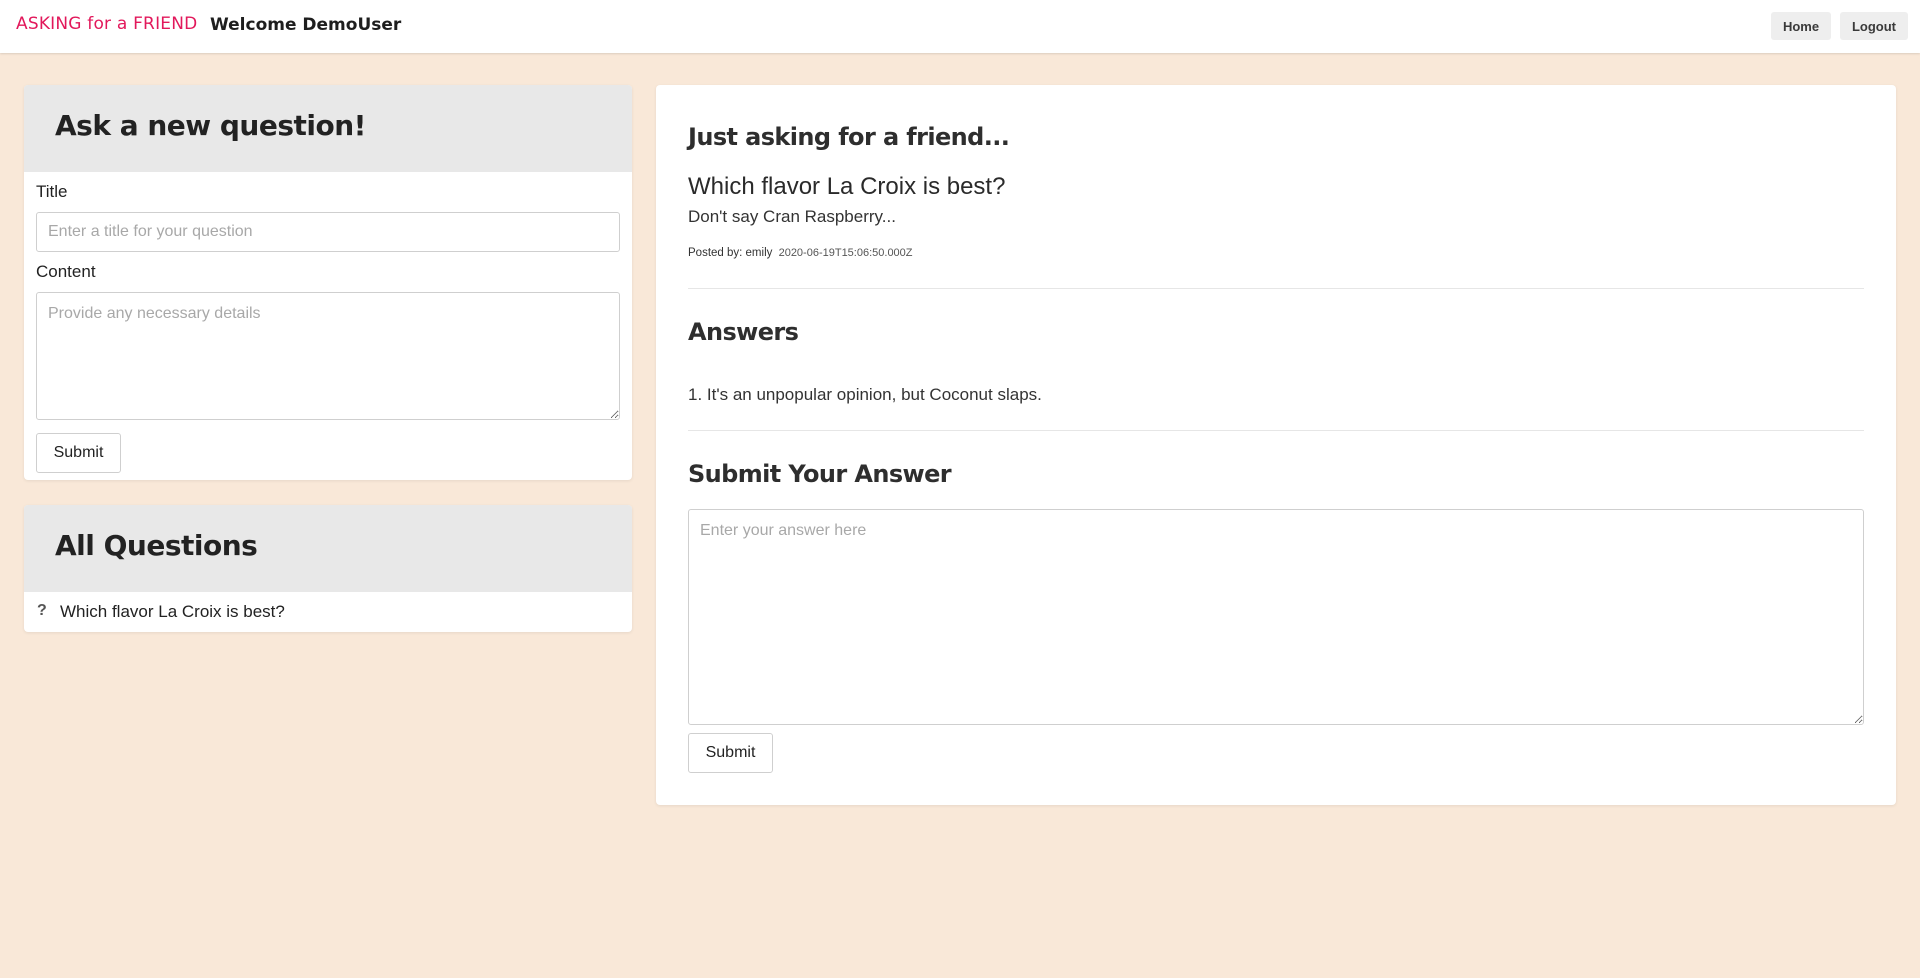 The image size is (1920, 978). What do you see at coordinates (730, 253) in the screenshot?
I see `posted-by-user: Posted by: emily` at bounding box center [730, 253].